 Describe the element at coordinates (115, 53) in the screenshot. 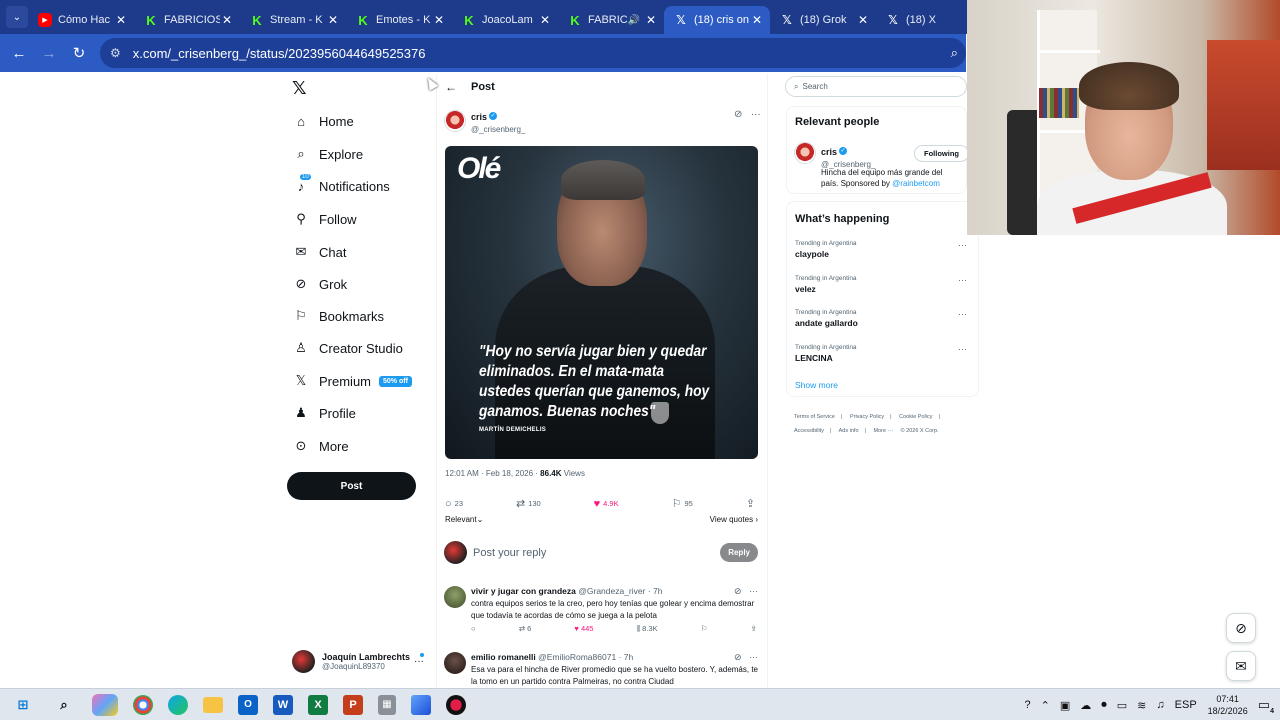

I see `site-info-icon: ⚙` at that location.